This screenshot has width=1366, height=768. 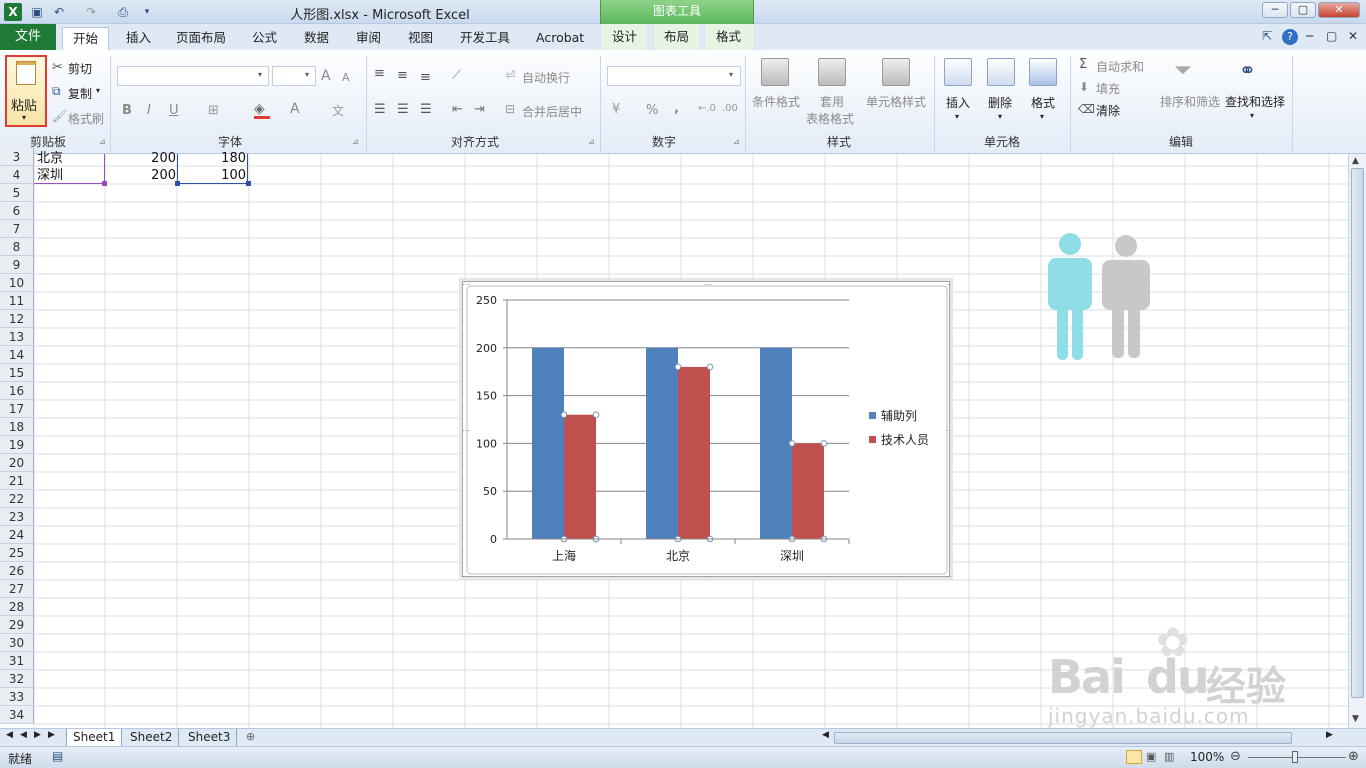 I want to click on scroll-up-icon: ▲, so click(x=1355, y=161).